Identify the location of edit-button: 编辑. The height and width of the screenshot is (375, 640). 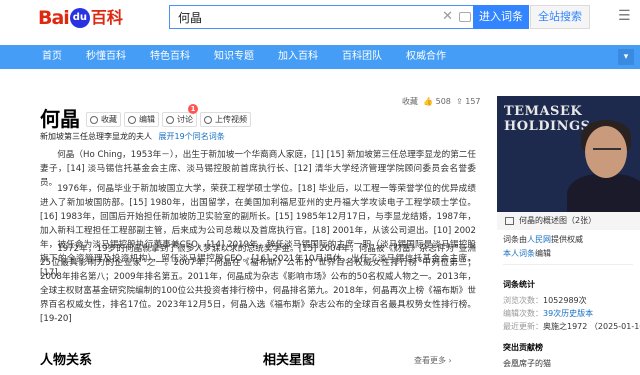
(141, 119).